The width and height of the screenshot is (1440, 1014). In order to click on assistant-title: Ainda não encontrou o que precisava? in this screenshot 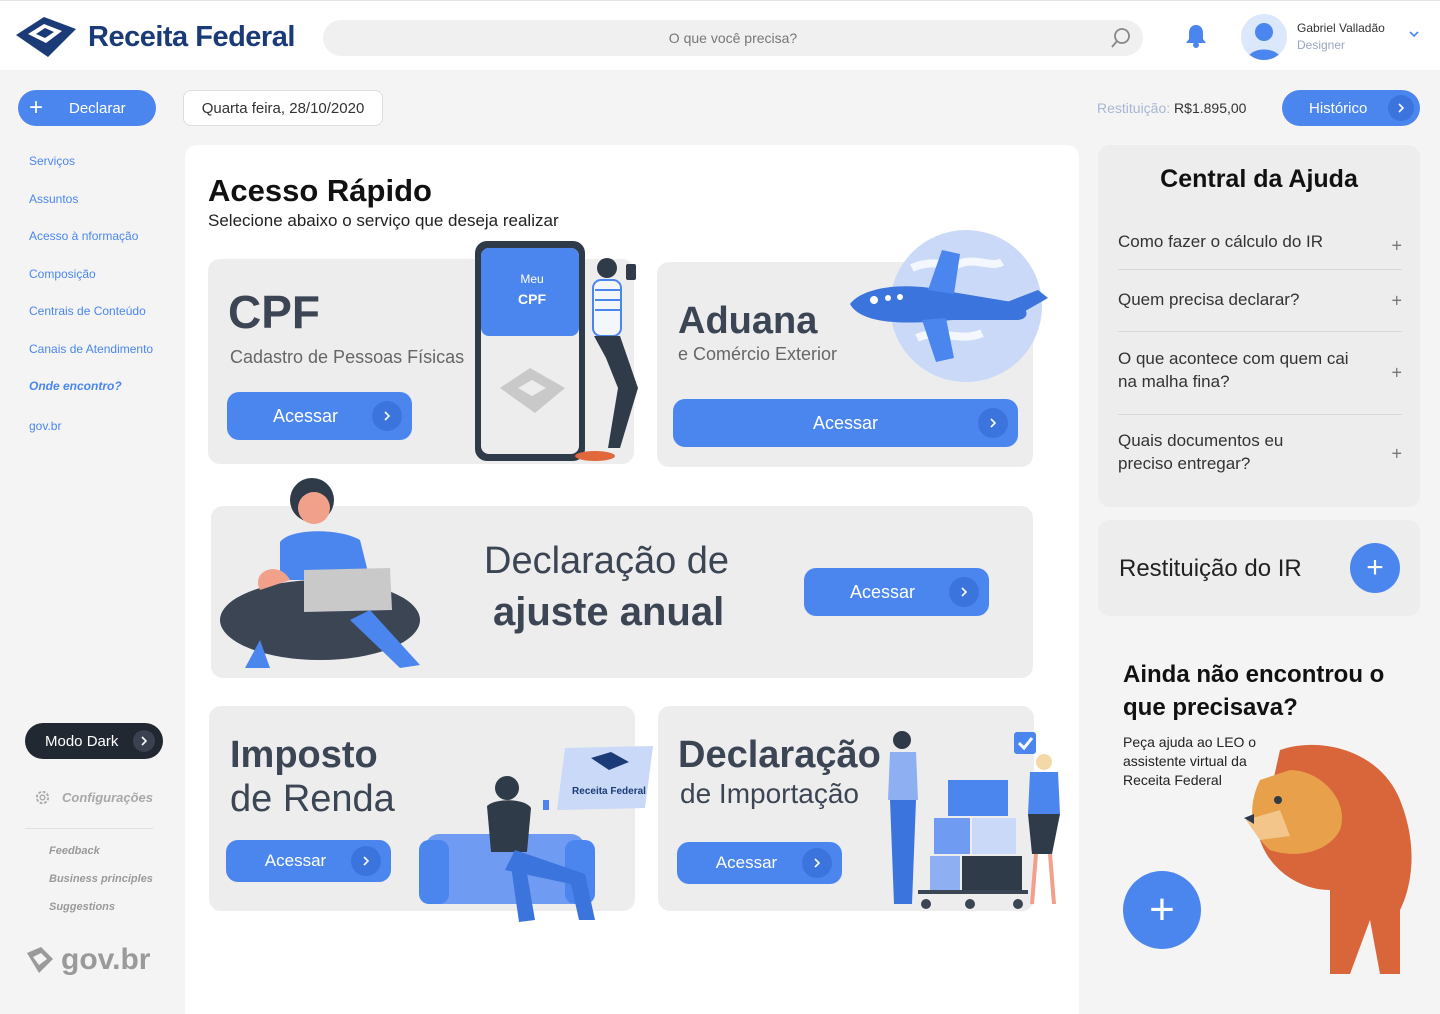, I will do `click(1254, 691)`.